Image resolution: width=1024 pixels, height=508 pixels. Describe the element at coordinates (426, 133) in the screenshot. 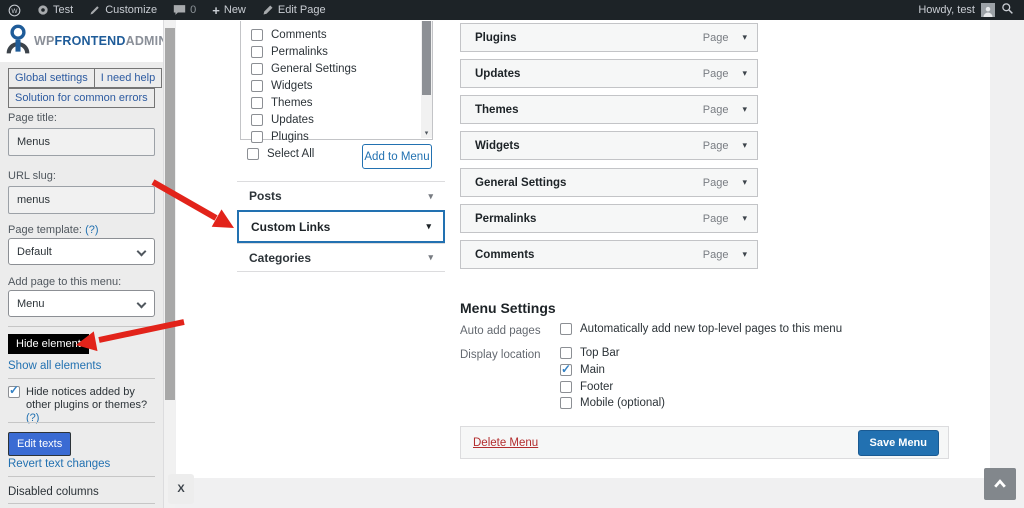

I see `scroll-down-arrow-icon: ▾` at that location.